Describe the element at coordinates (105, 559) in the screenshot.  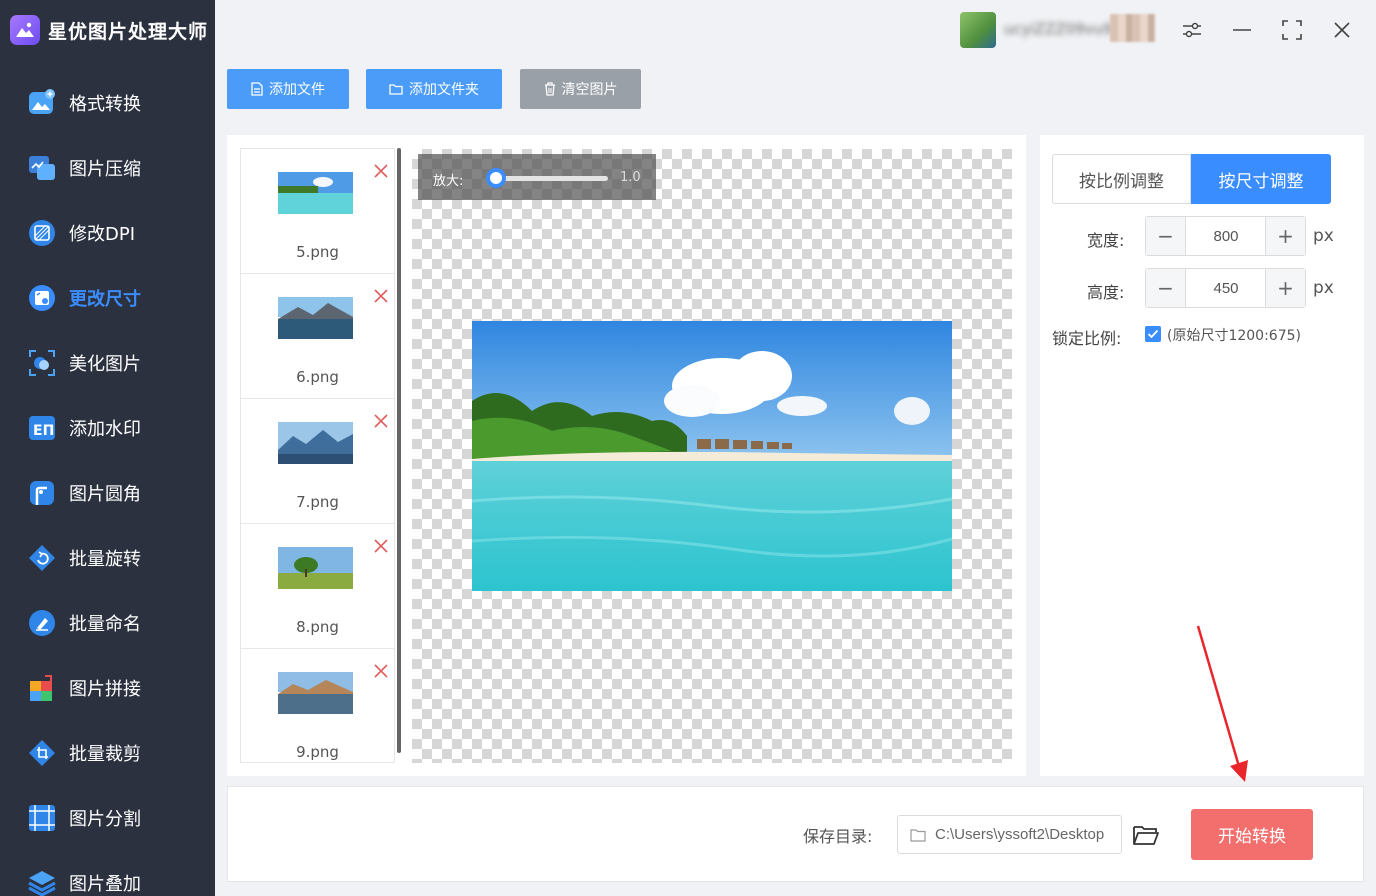
I see `sidebar-item-label: 批量旋转` at that location.